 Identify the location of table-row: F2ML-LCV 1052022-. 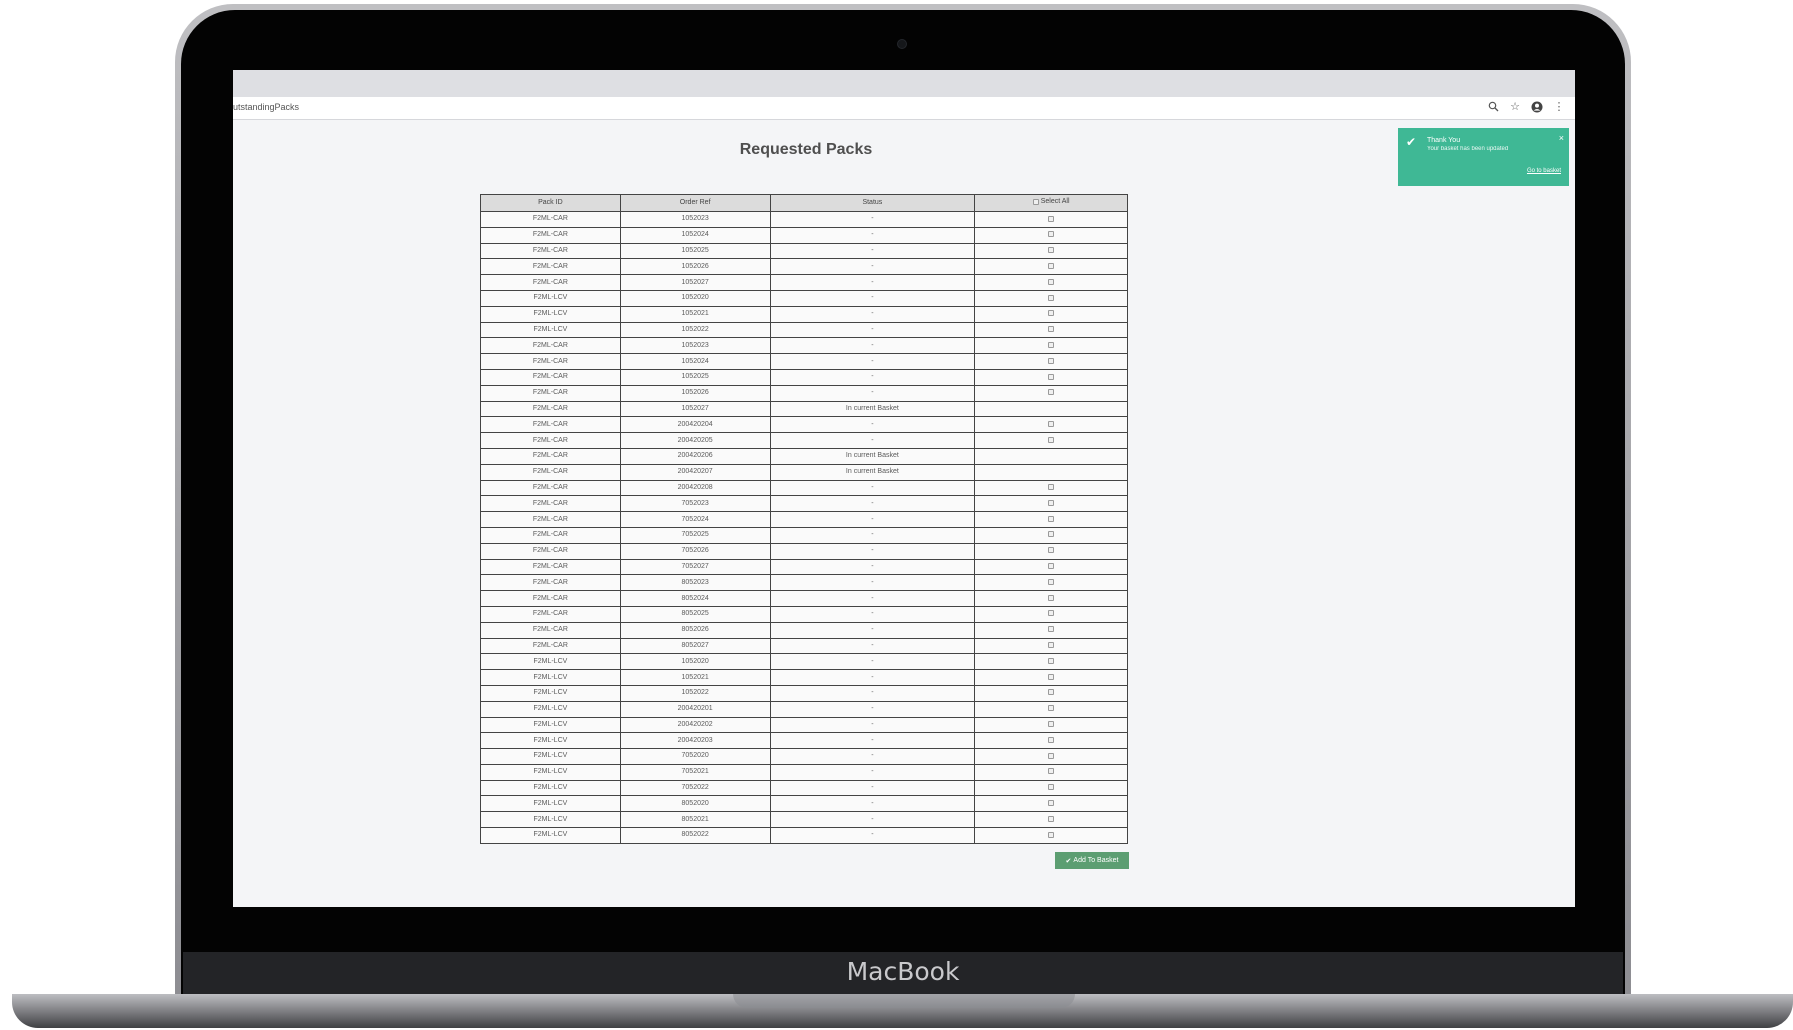
(804, 330).